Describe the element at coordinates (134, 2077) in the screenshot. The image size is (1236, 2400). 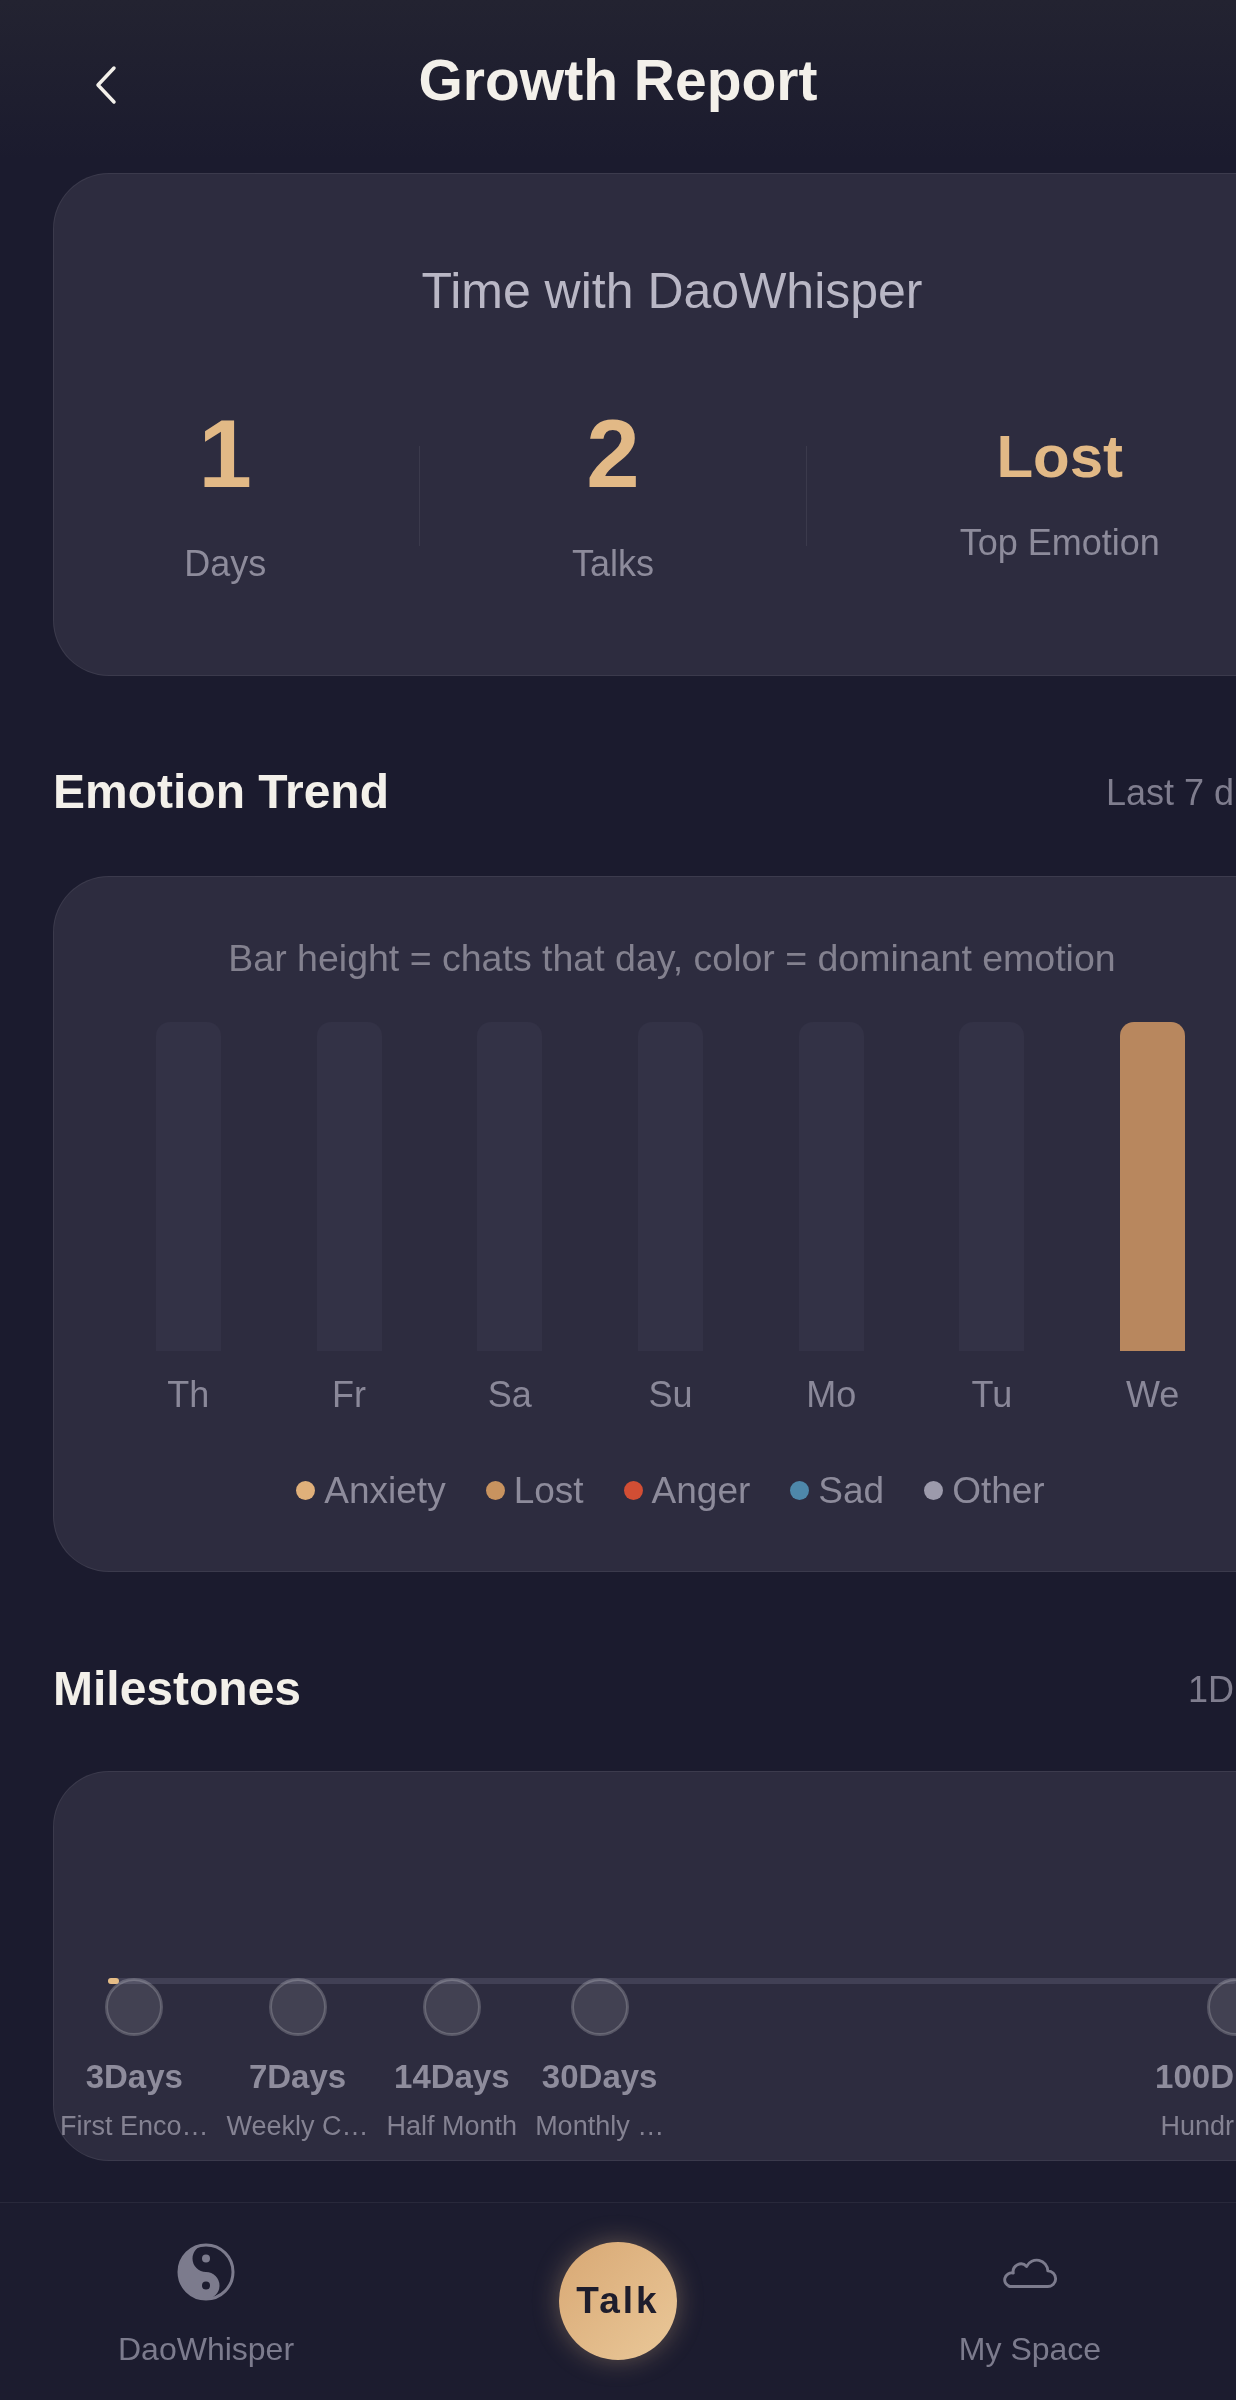
I see `milestone-title: 3Days` at that location.